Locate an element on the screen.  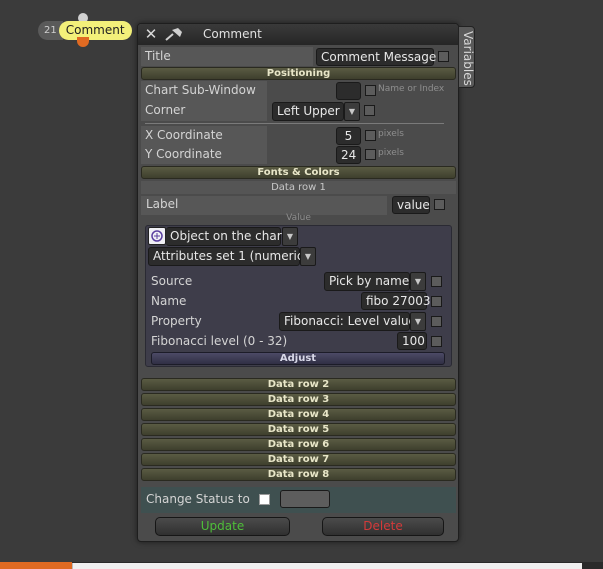
data-row-header: Data row 8 is located at coordinates (298, 474).